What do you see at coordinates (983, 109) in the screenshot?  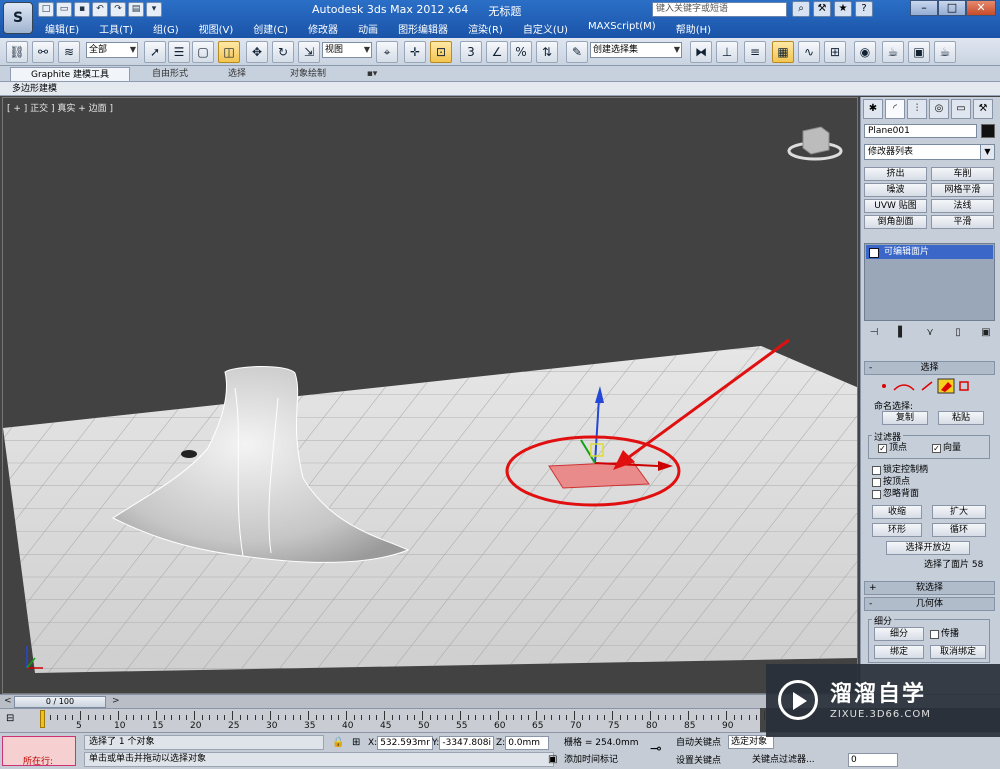 I see `utilities-tab-icon: ⚒` at bounding box center [983, 109].